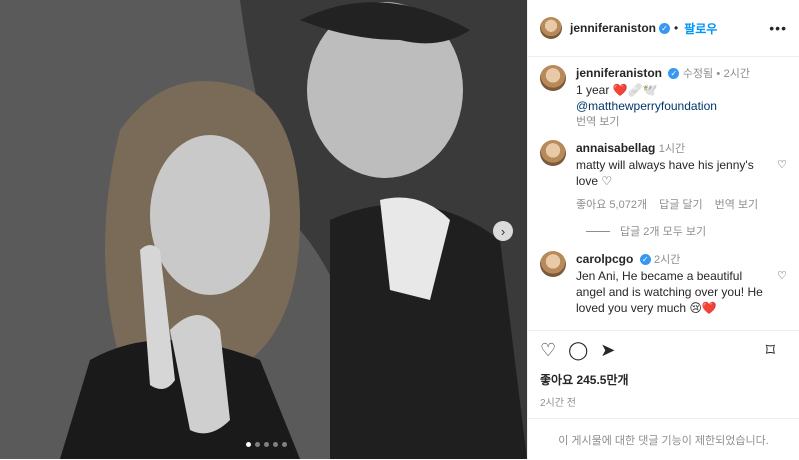 Image resolution: width=799 pixels, height=460 pixels. Describe the element at coordinates (619, 73) in the screenshot. I see `caption-username: jenniferaniston` at that location.